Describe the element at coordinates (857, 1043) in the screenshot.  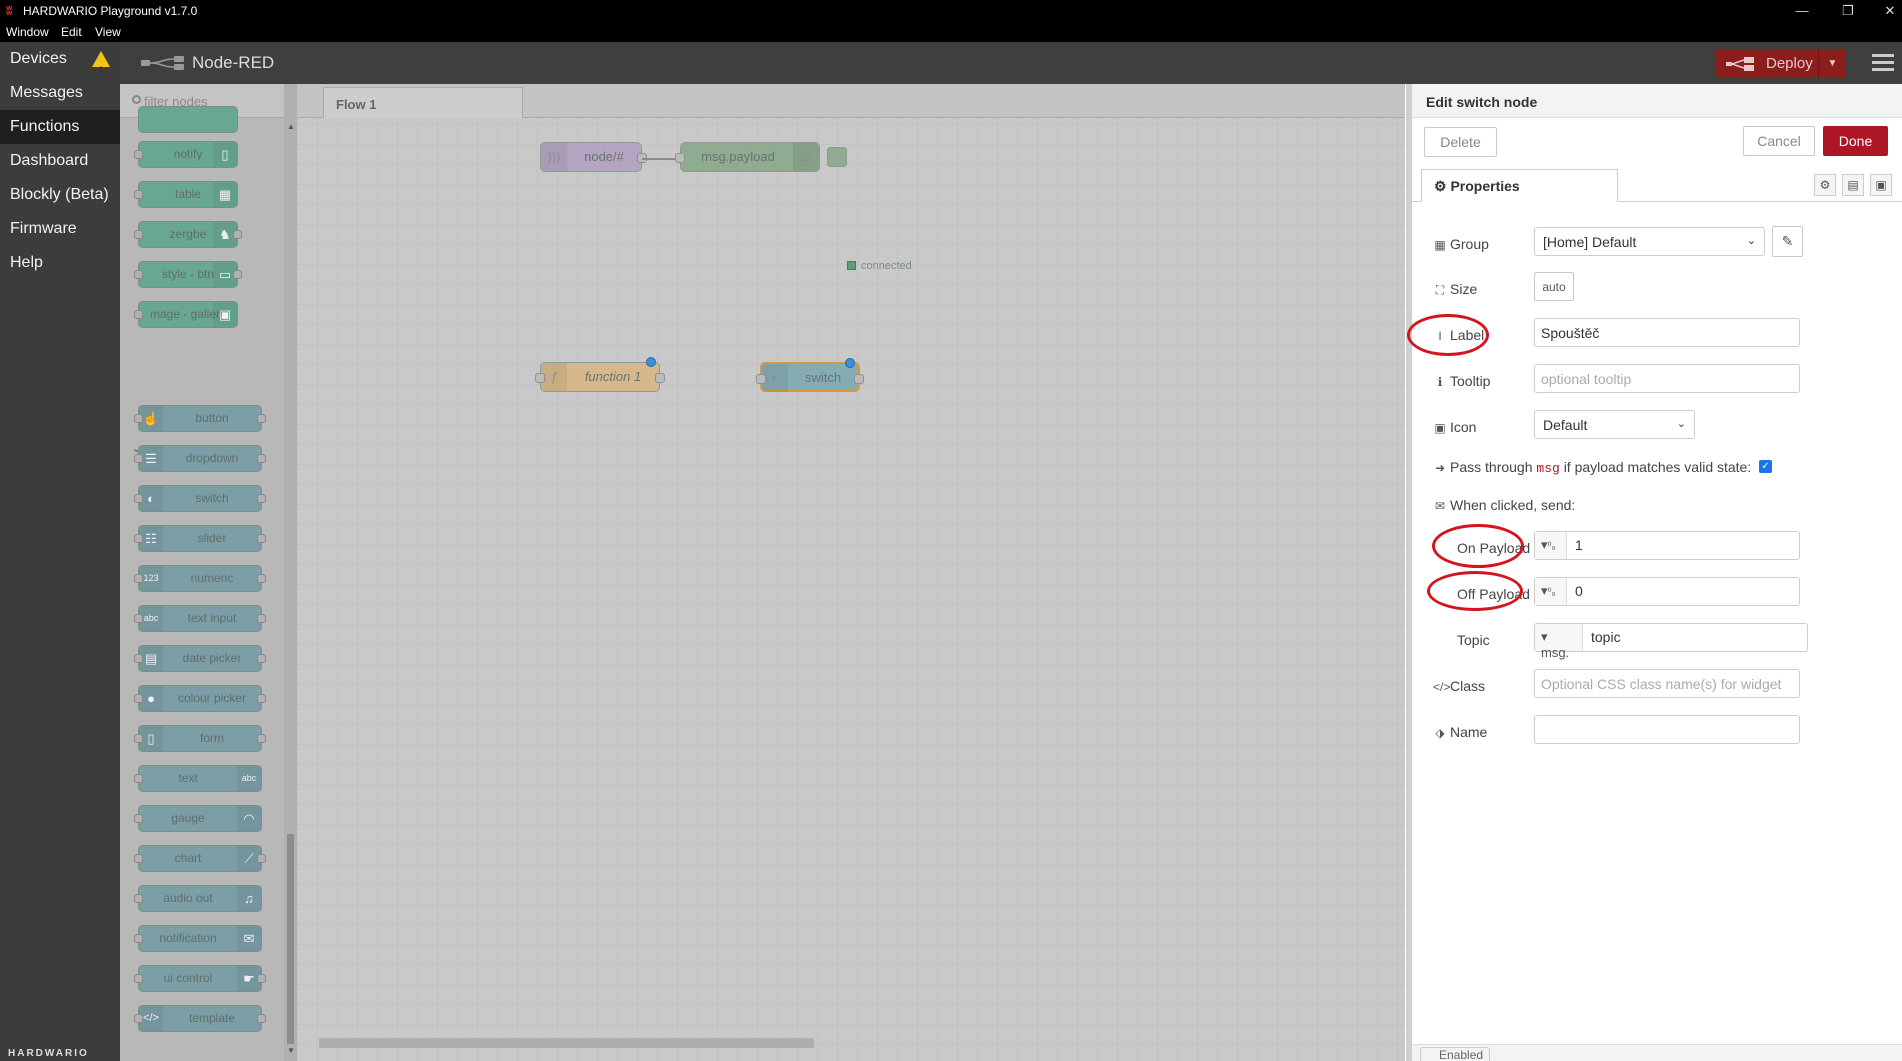
I see `workspace-scrollbar` at that location.